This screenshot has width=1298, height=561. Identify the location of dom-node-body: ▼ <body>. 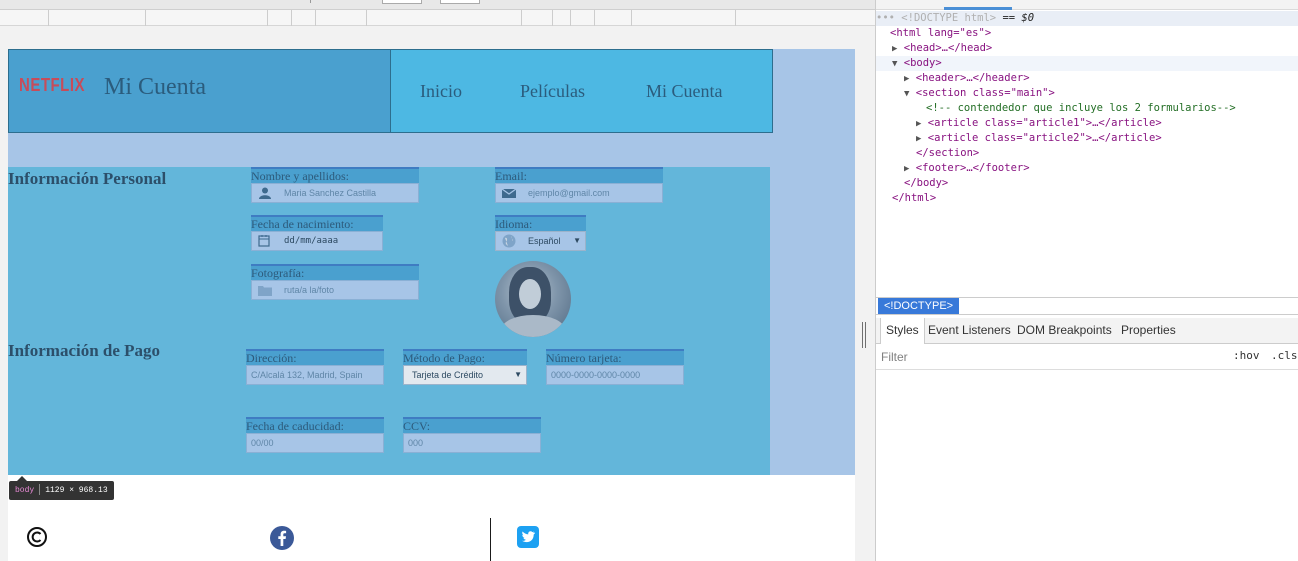
(1087, 63).